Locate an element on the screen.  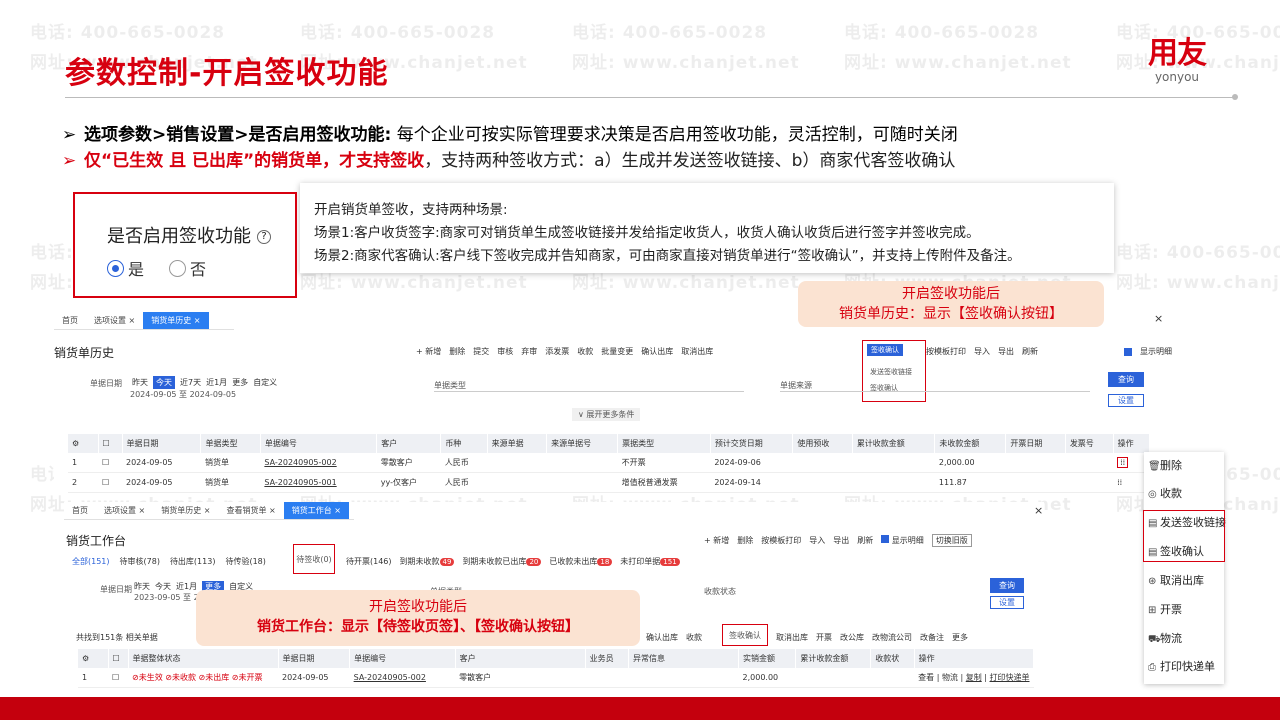
title-divider is located at coordinates (650, 97).